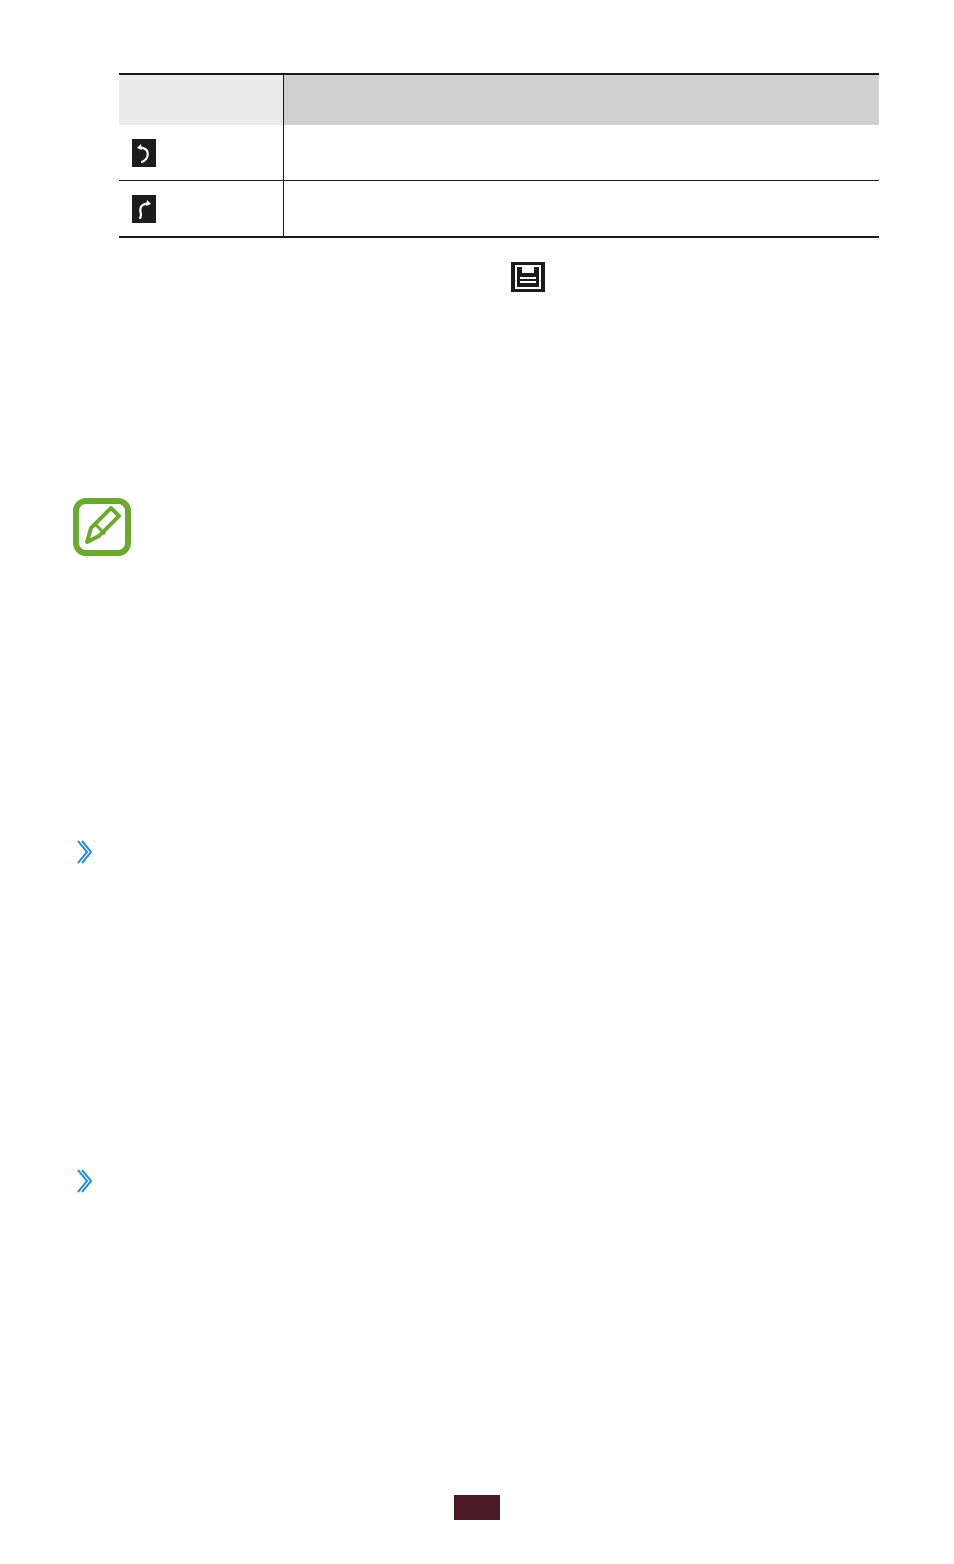  I want to click on undo-icon, so click(144, 152).